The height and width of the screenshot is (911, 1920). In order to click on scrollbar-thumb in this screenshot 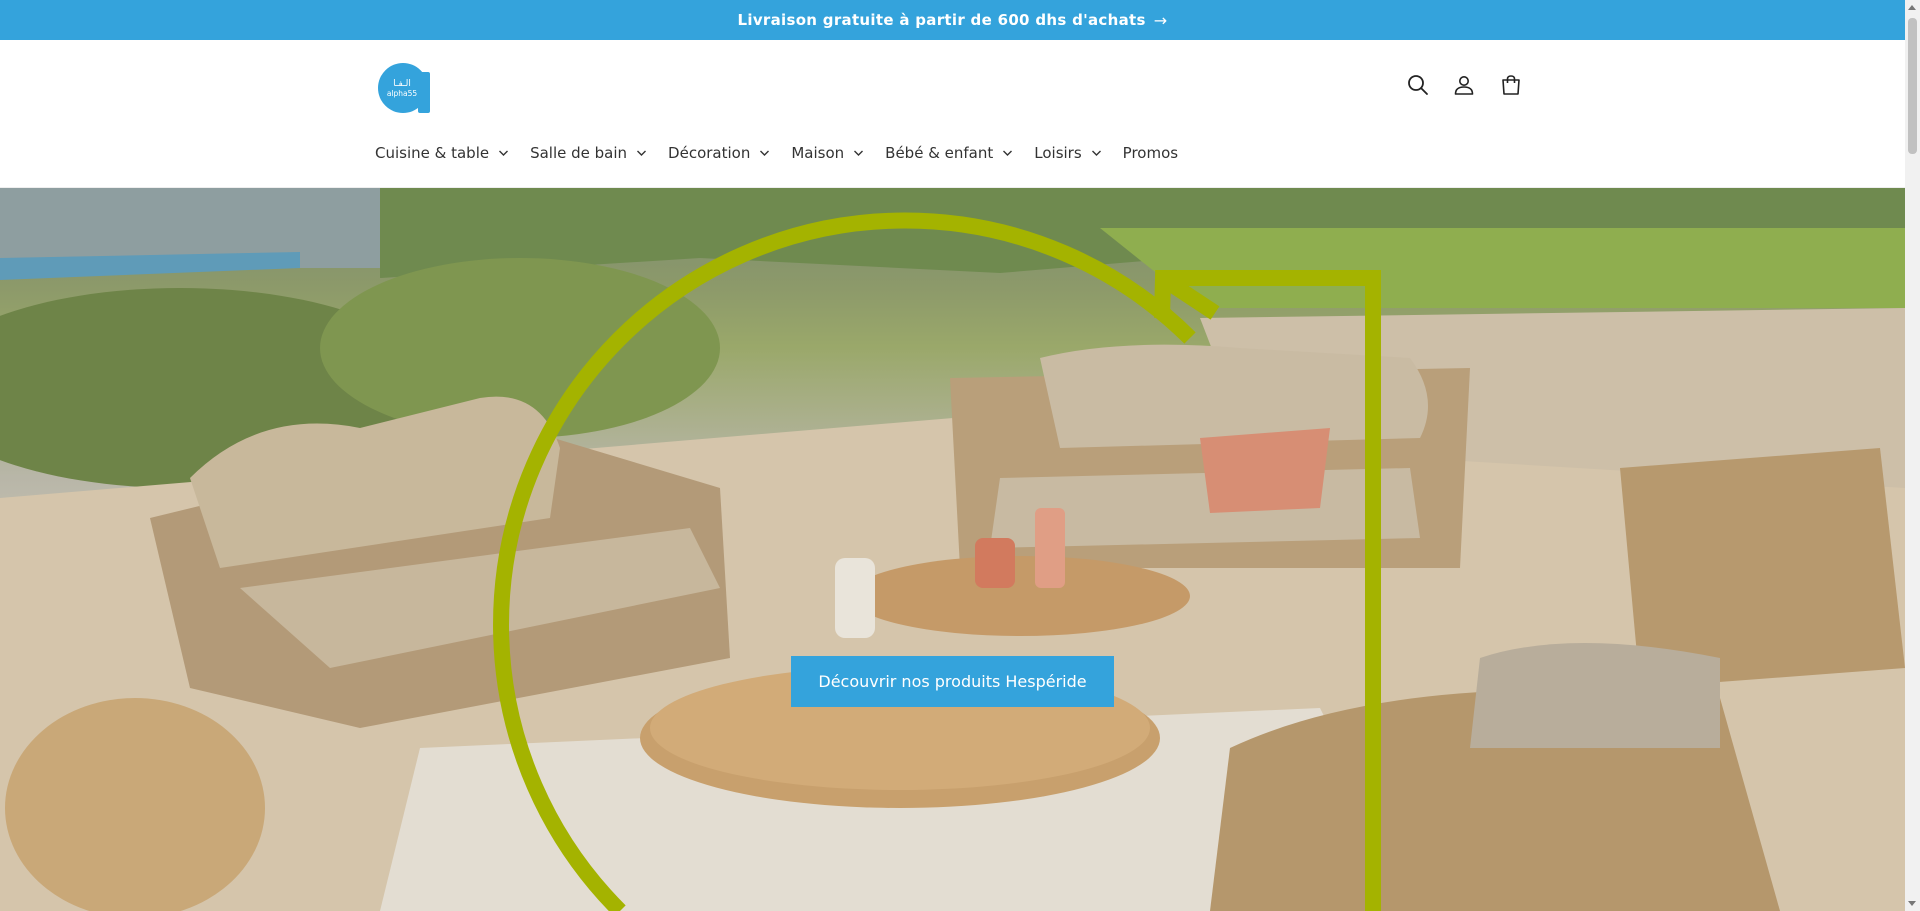, I will do `click(1912, 86)`.